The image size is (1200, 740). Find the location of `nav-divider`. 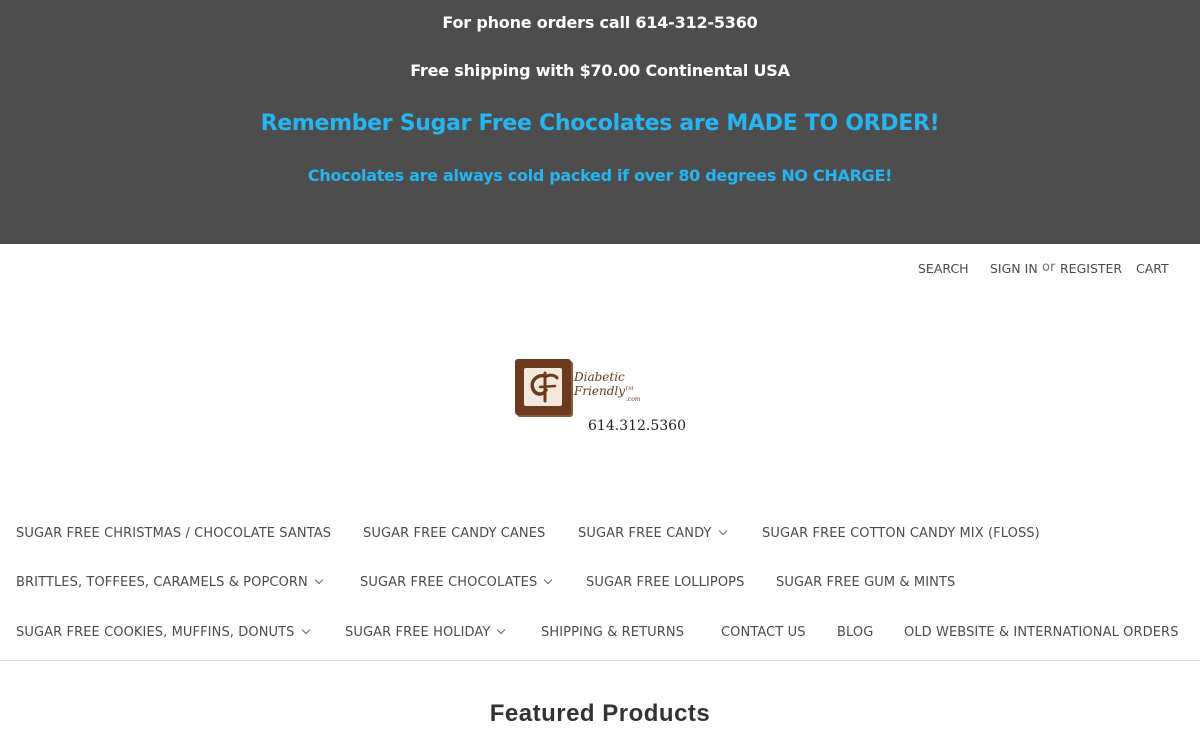

nav-divider is located at coordinates (600, 660).